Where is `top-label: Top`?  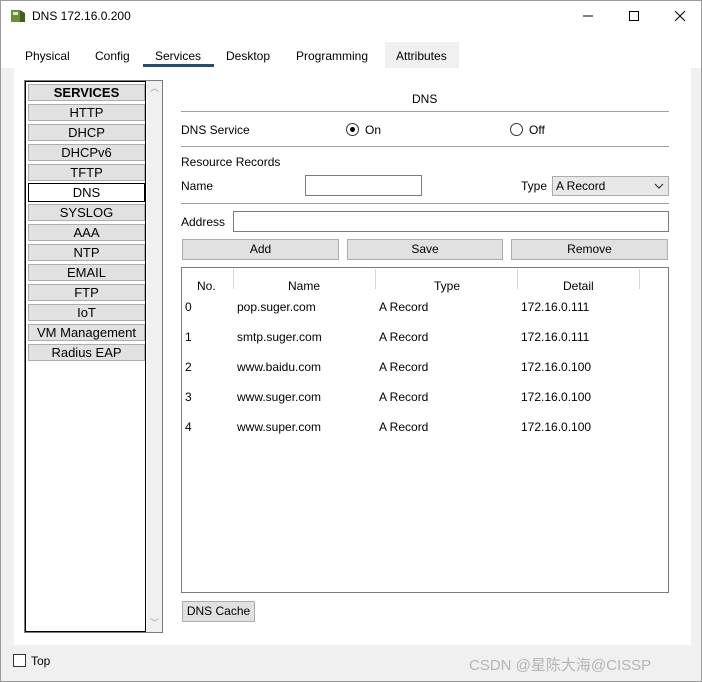 top-label: Top is located at coordinates (40, 661).